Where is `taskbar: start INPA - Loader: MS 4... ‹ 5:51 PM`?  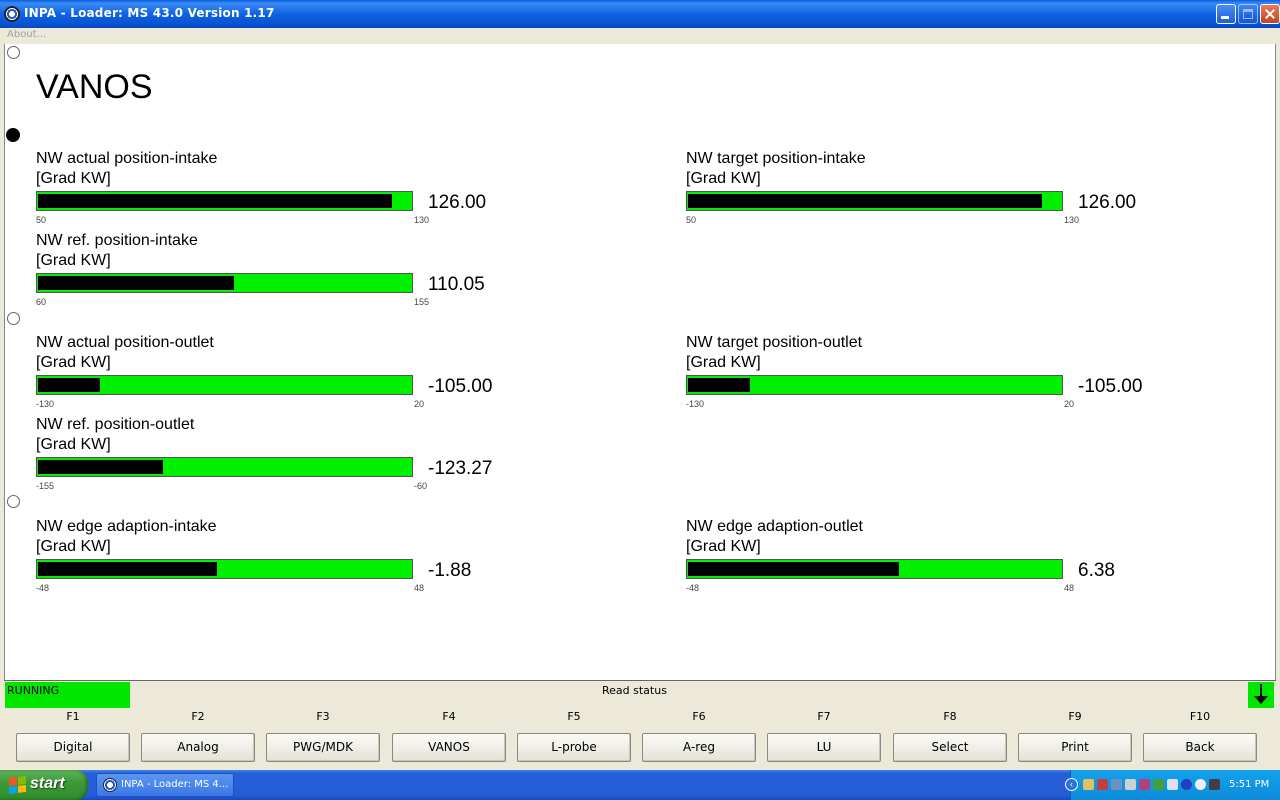 taskbar: start INPA - Loader: MS 4... ‹ 5:51 PM is located at coordinates (640, 785).